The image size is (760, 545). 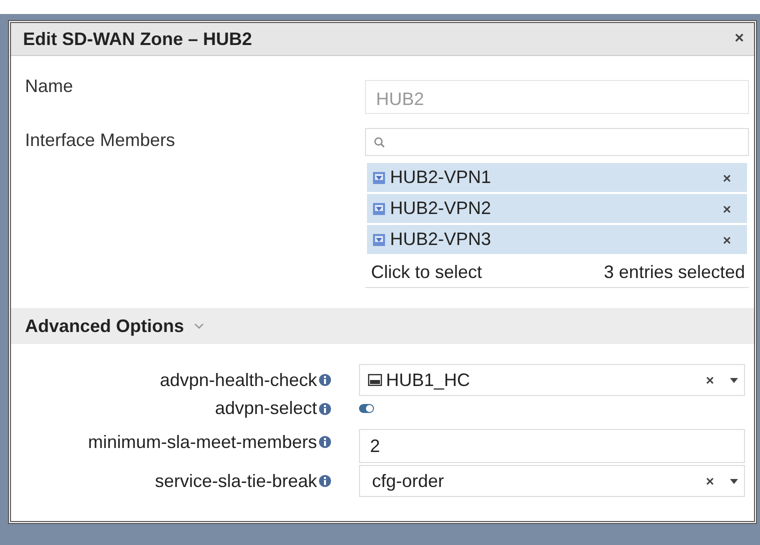 I want to click on toggle-switch, so click(x=366, y=408).